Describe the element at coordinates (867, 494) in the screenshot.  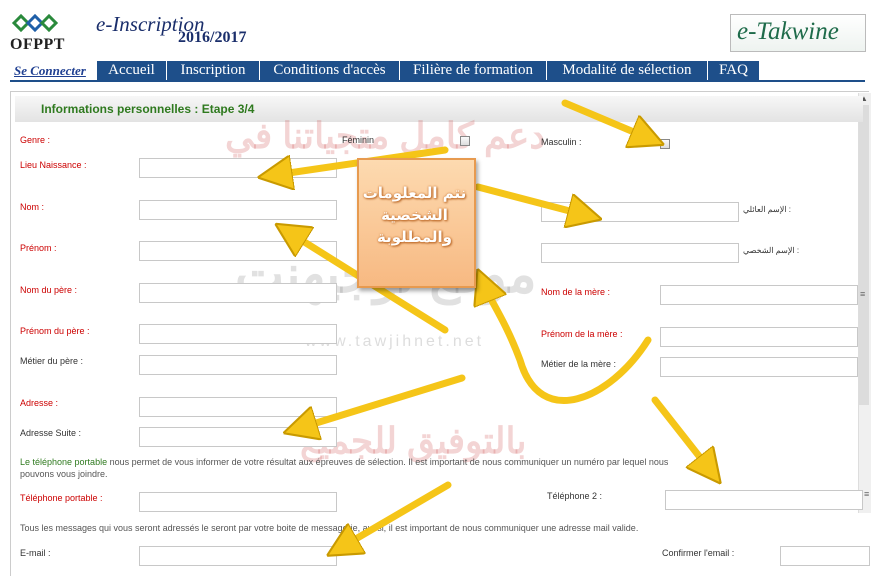
I see `scroll-grip-icon-2: ≡` at that location.